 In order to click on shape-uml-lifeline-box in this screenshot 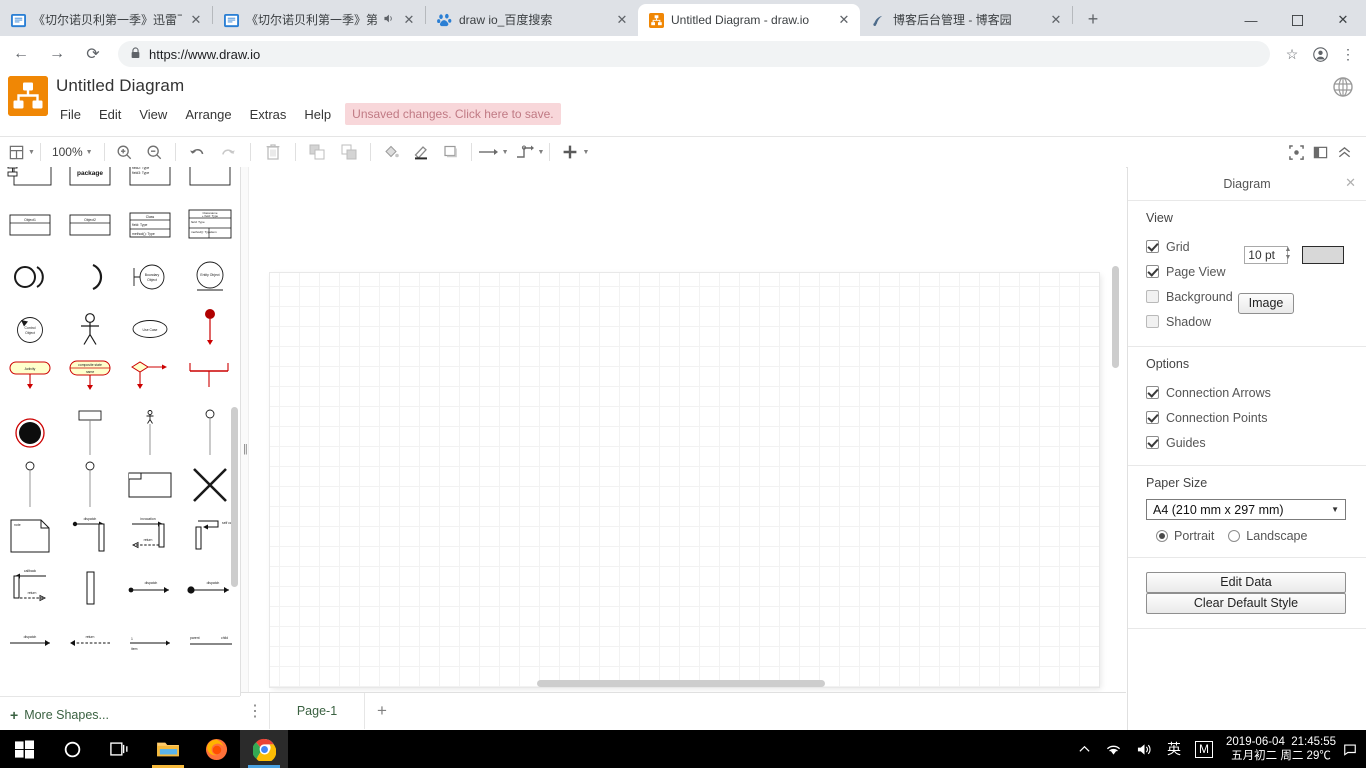, I will do `click(90, 433)`.